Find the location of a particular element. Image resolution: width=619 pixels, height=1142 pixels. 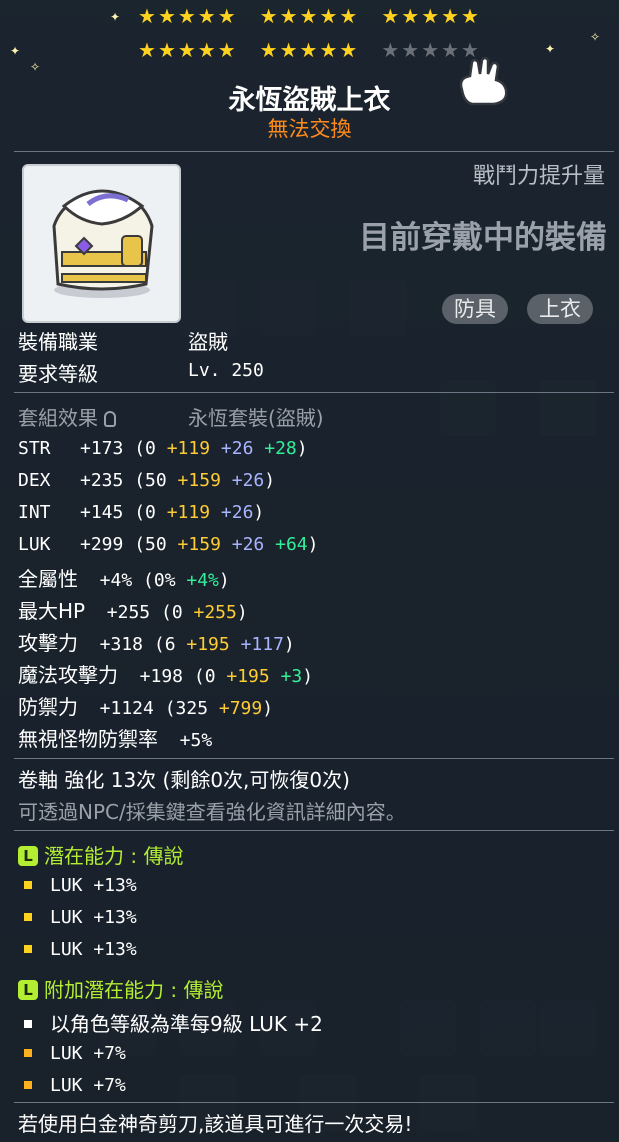

stat-base: (50 is located at coordinates (145, 480).